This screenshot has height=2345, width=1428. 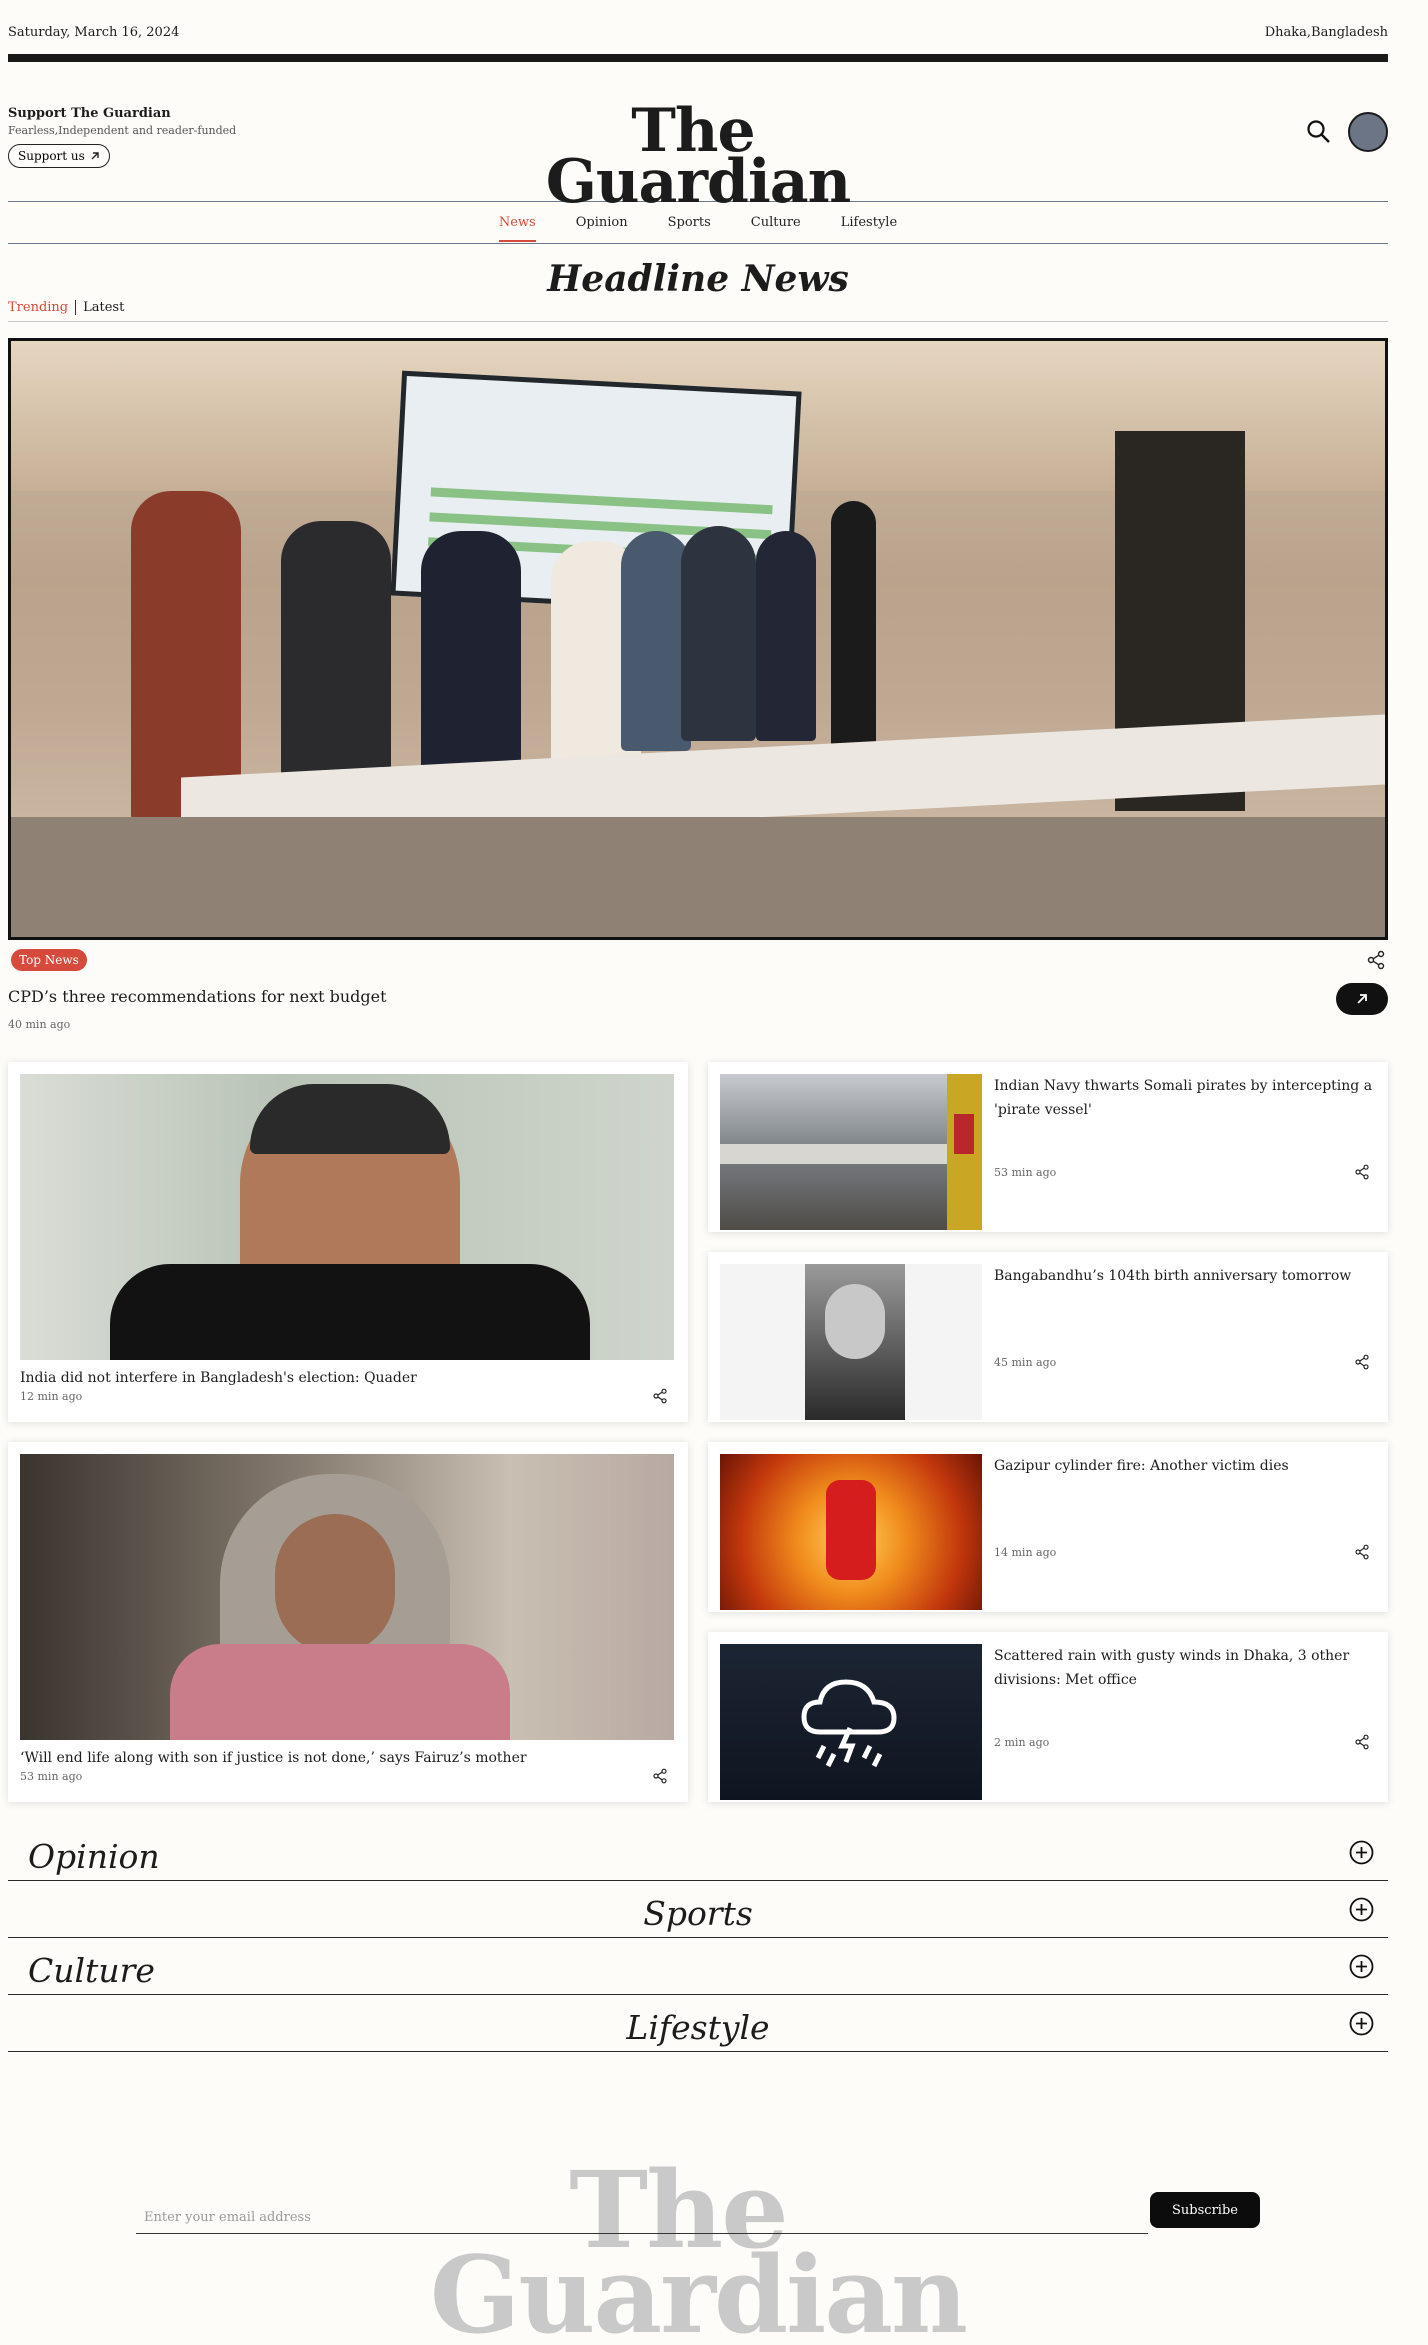 What do you see at coordinates (964, 1134) in the screenshot?
I see `ship-flag-stripe` at bounding box center [964, 1134].